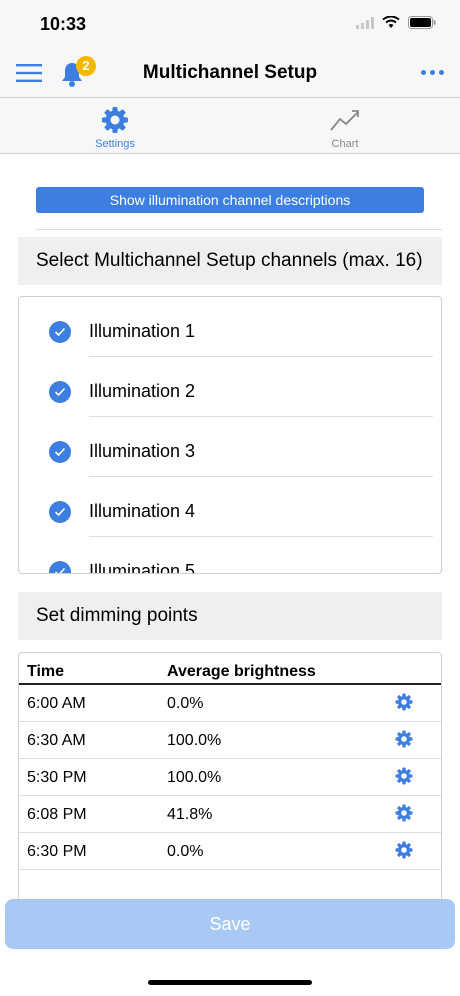 The width and height of the screenshot is (460, 996). Describe the element at coordinates (230, 387) in the screenshot. I see `channel-item: Illumination 2` at that location.